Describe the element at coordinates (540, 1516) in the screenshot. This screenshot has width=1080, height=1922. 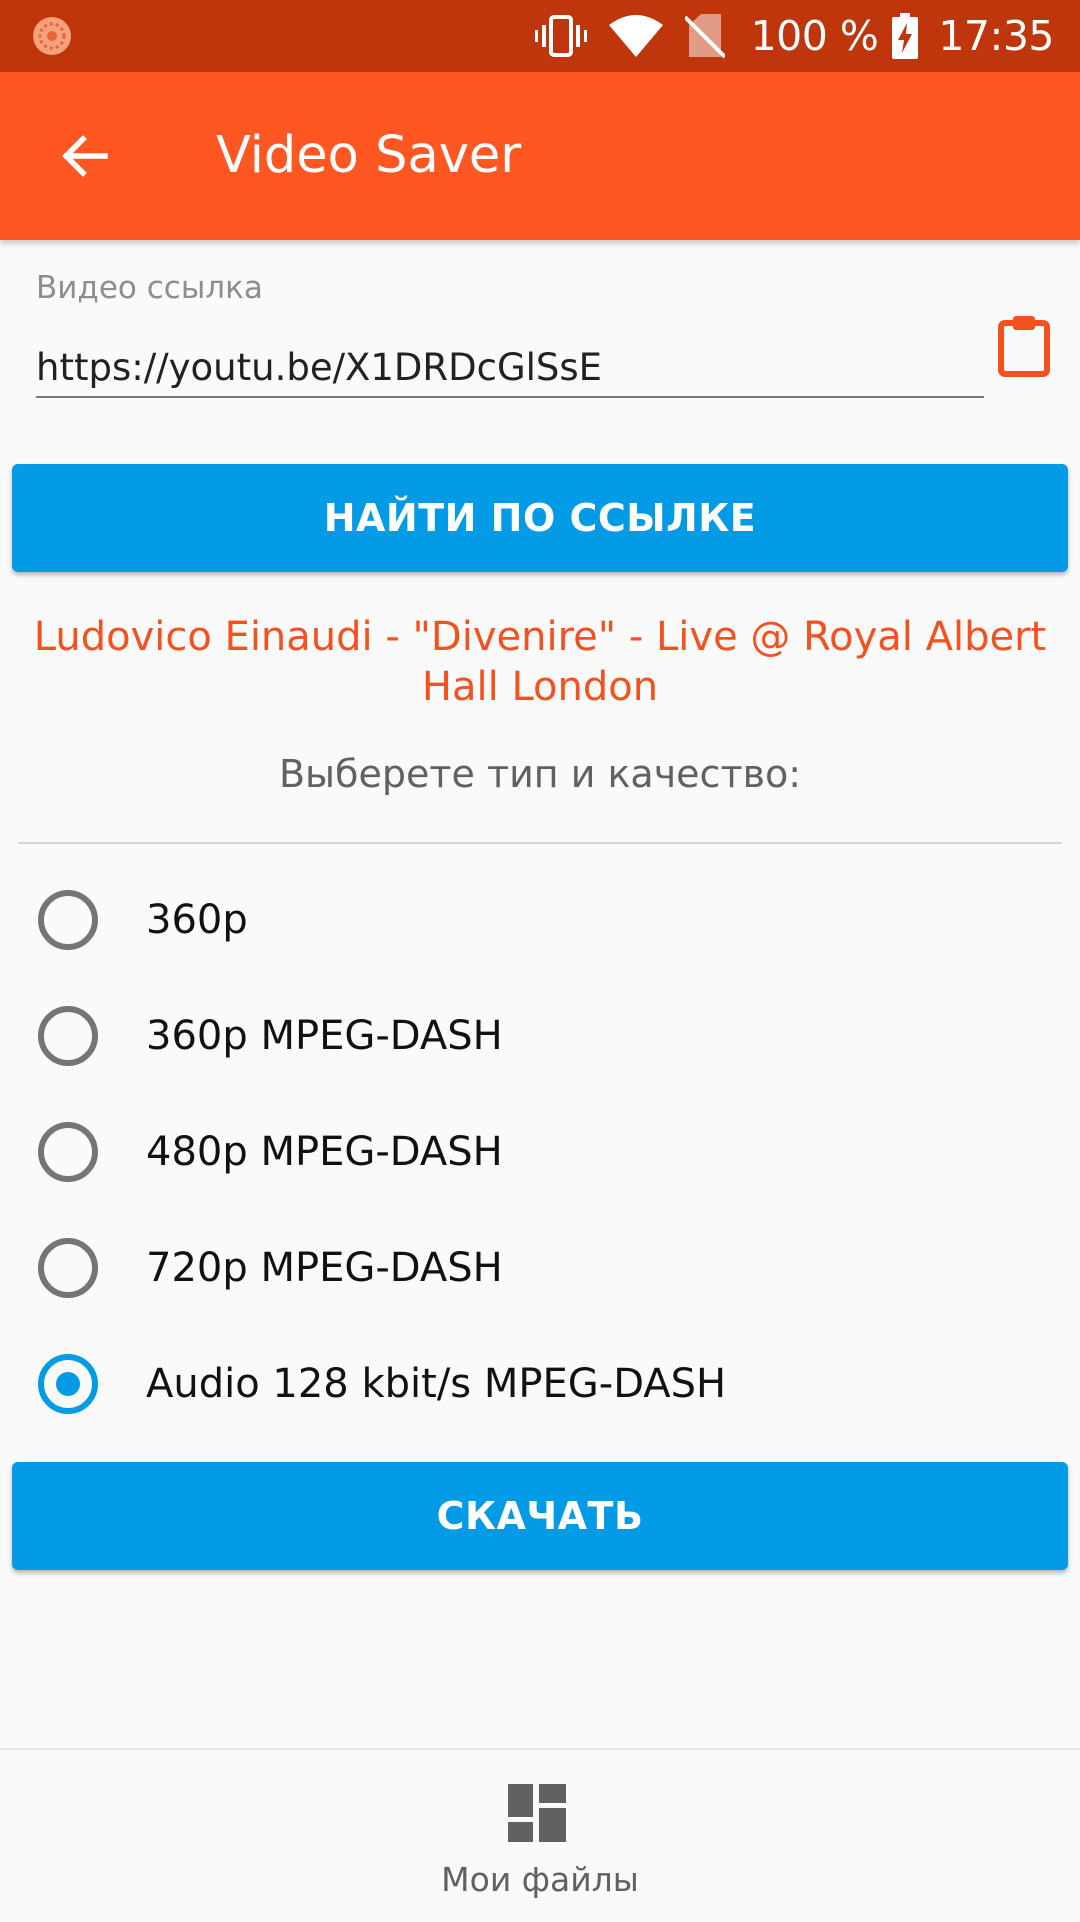
I see `download-button: СКАЧАТЬ` at that location.